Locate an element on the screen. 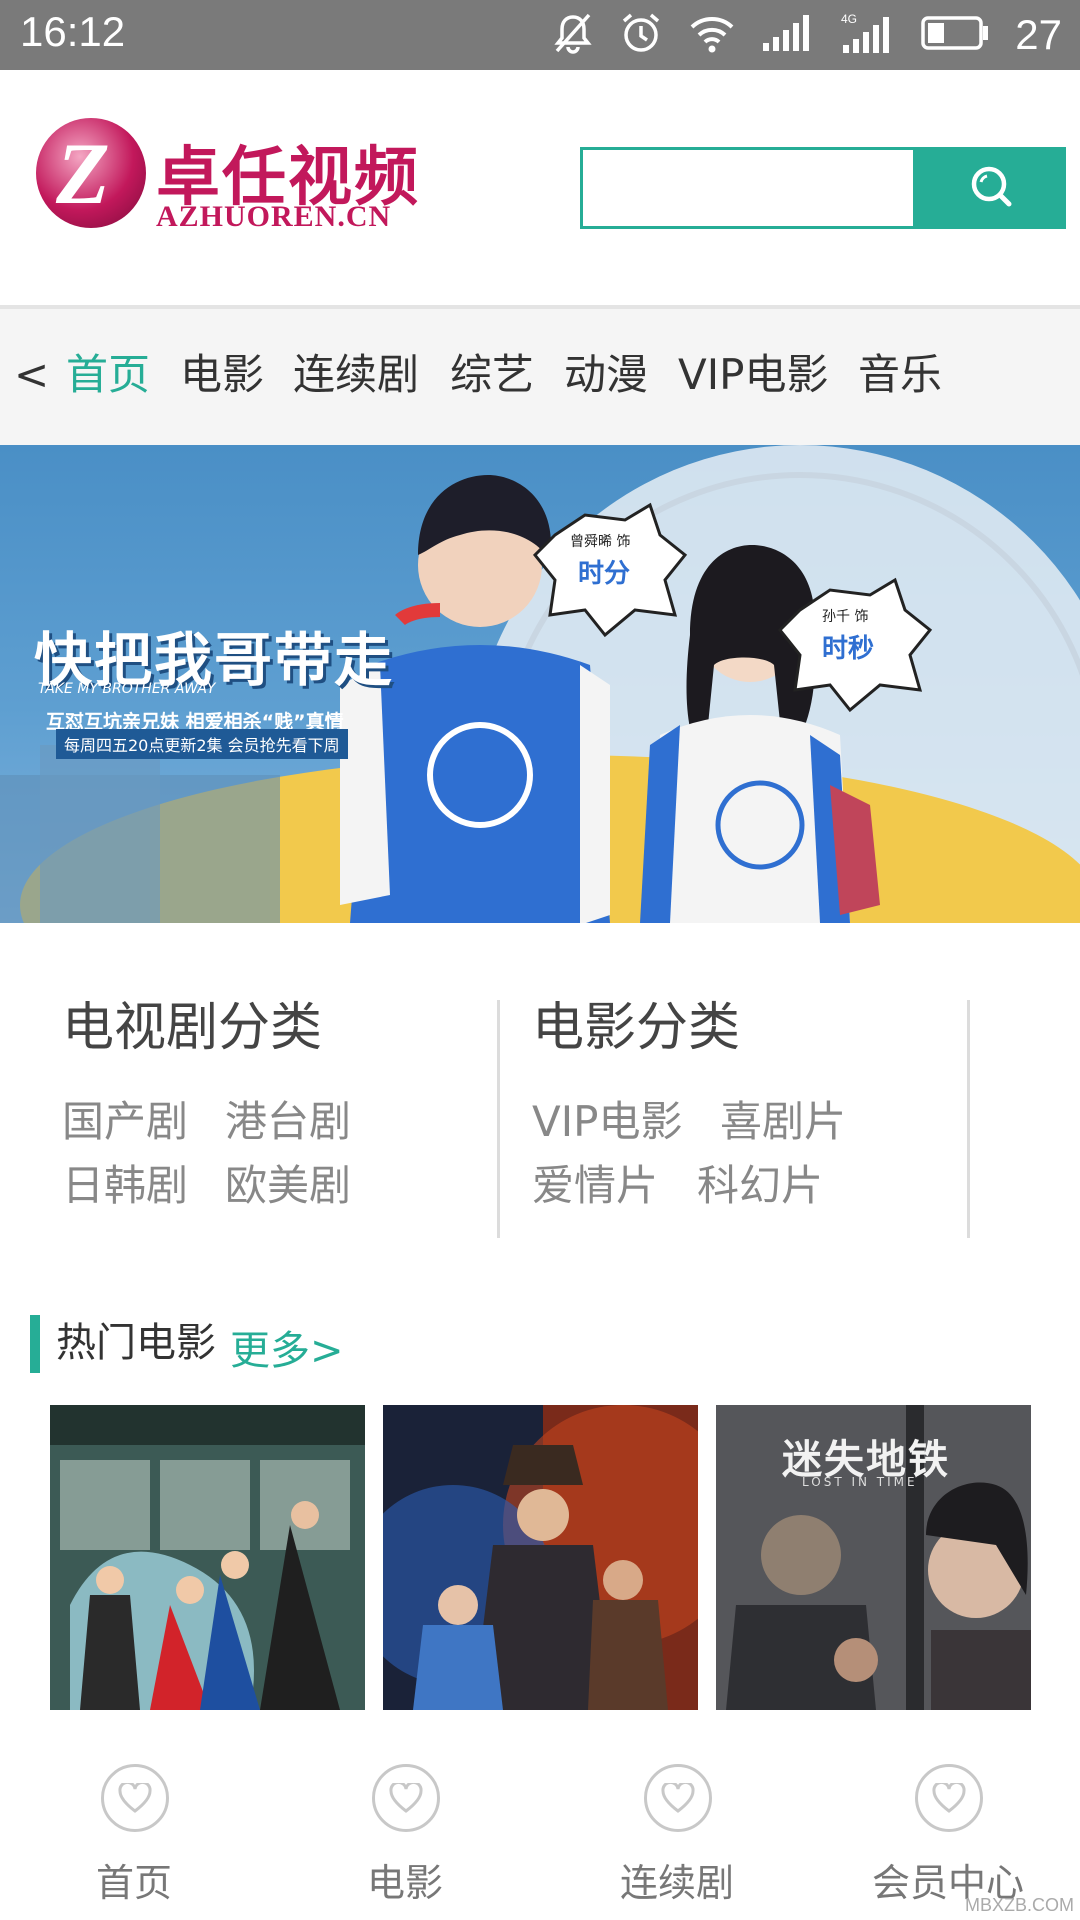  nav-back-icon: < is located at coordinates (31, 375).